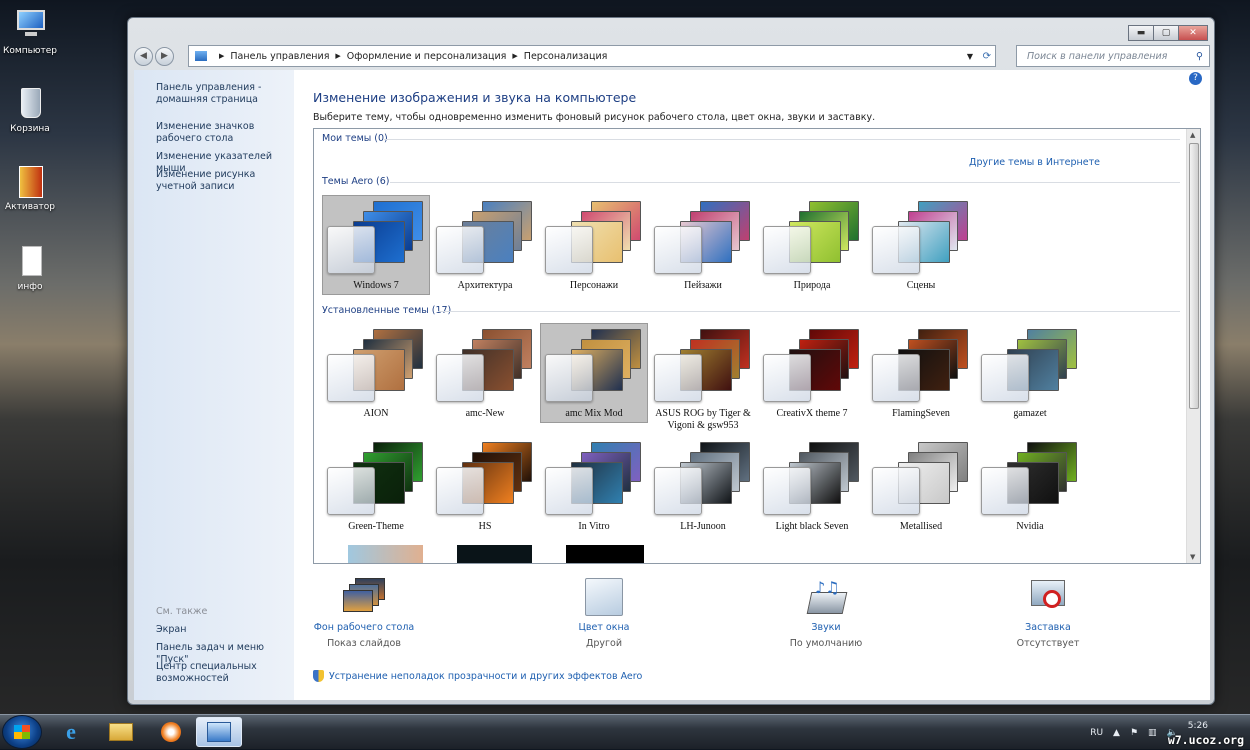 The image size is (1250, 750). I want to click on theme-name: Metallised, so click(921, 526).